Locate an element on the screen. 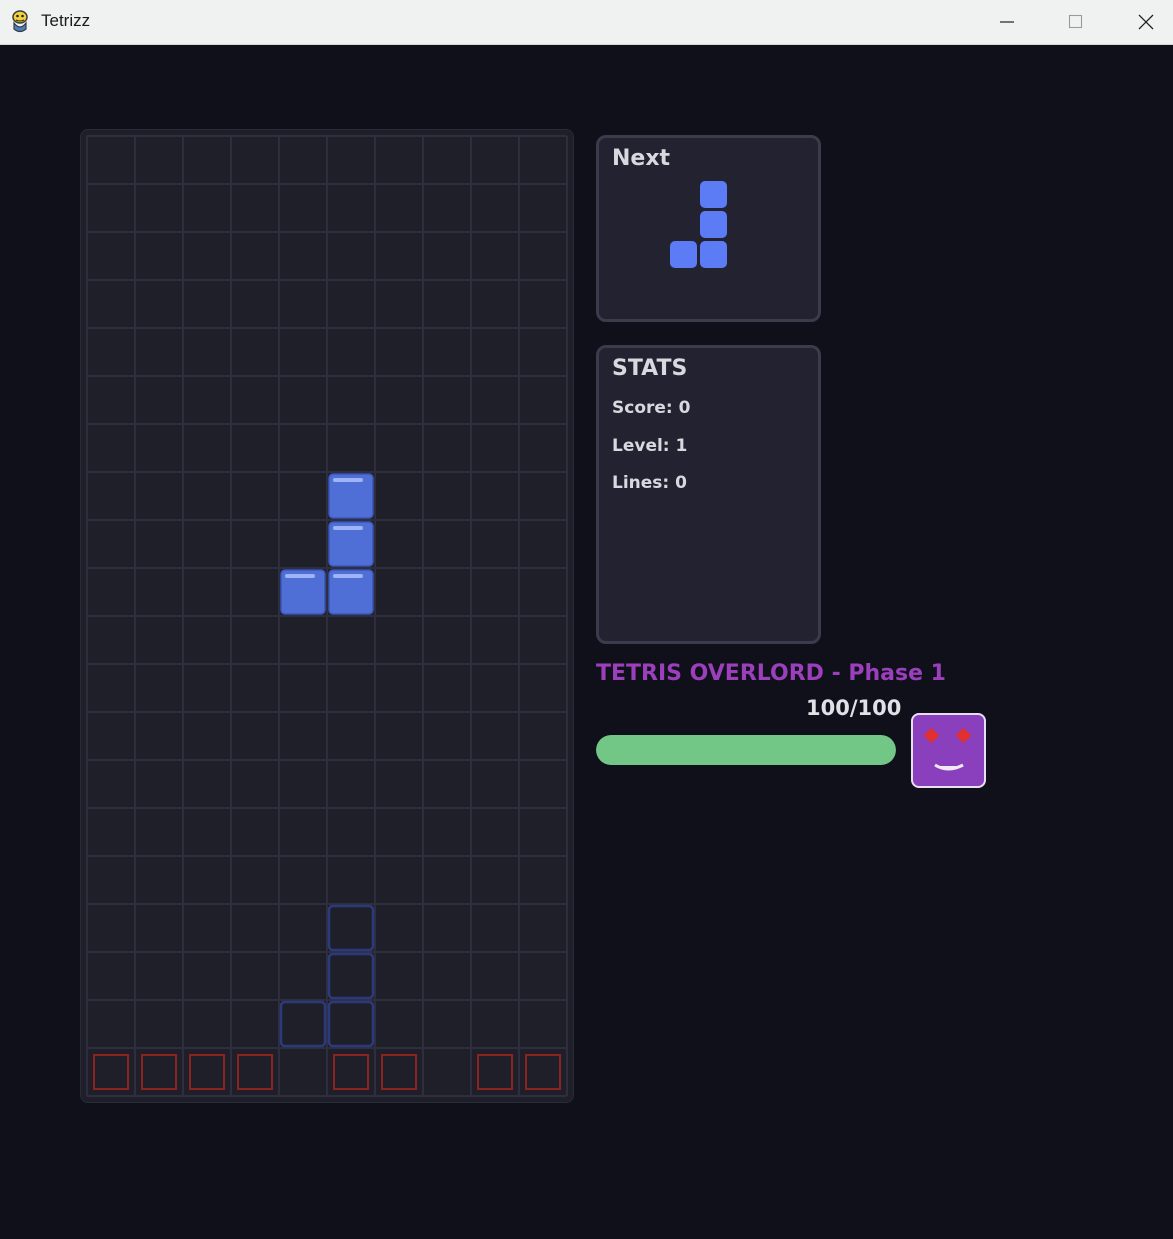 The width and height of the screenshot is (1173, 1239). maximize-icon is located at coordinates (1075, 21).